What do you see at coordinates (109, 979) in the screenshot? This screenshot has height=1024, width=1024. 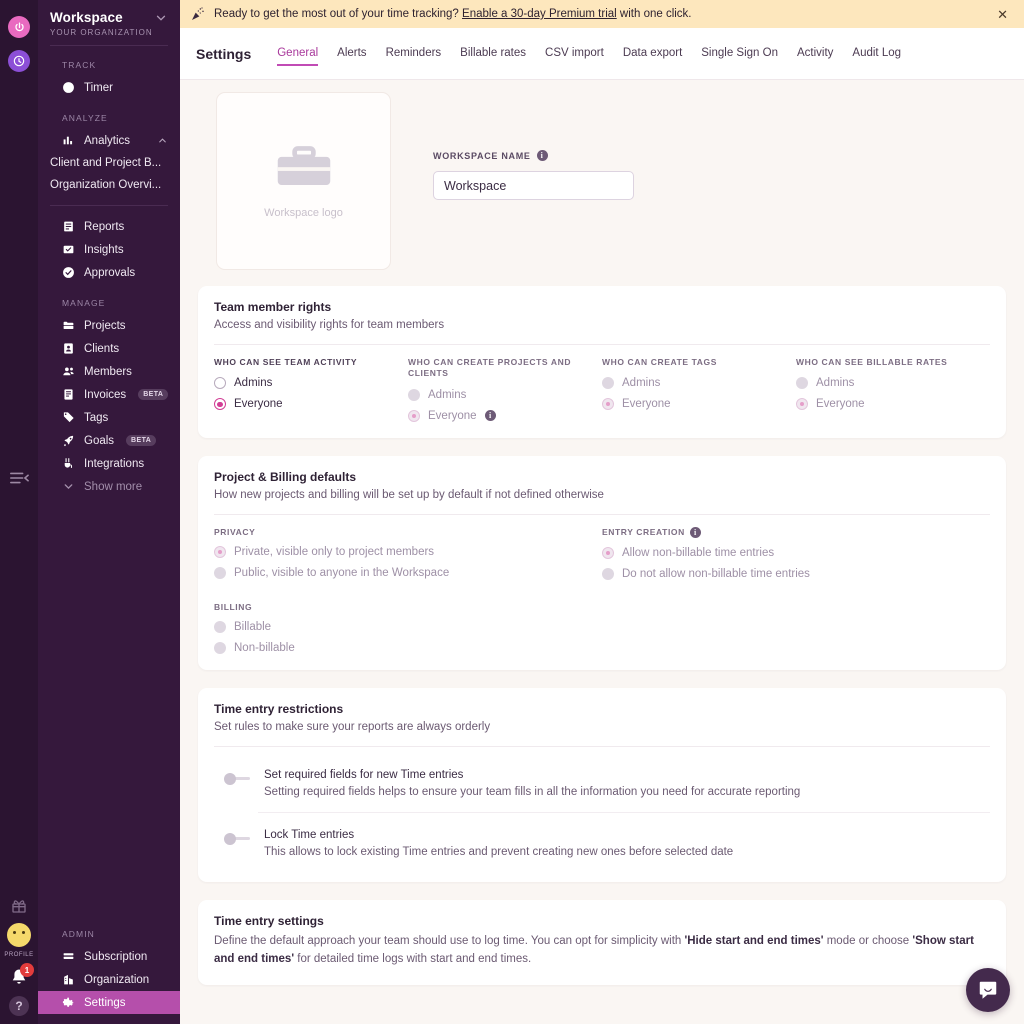 I see `sidebar-item-organization: Organization` at bounding box center [109, 979].